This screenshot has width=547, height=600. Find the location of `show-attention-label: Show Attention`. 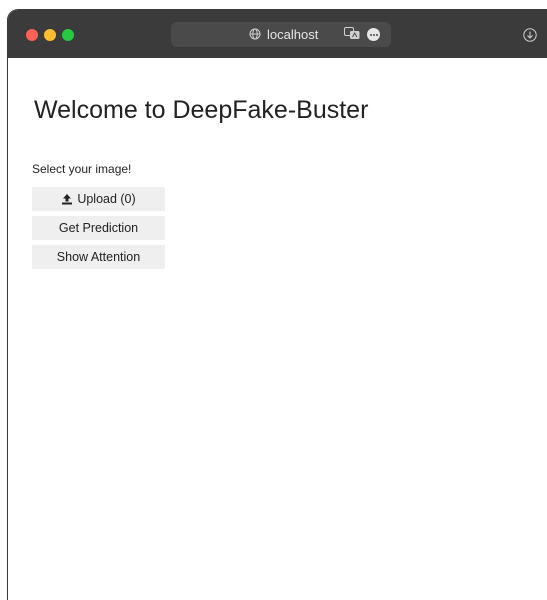

show-attention-label: Show Attention is located at coordinates (98, 257).